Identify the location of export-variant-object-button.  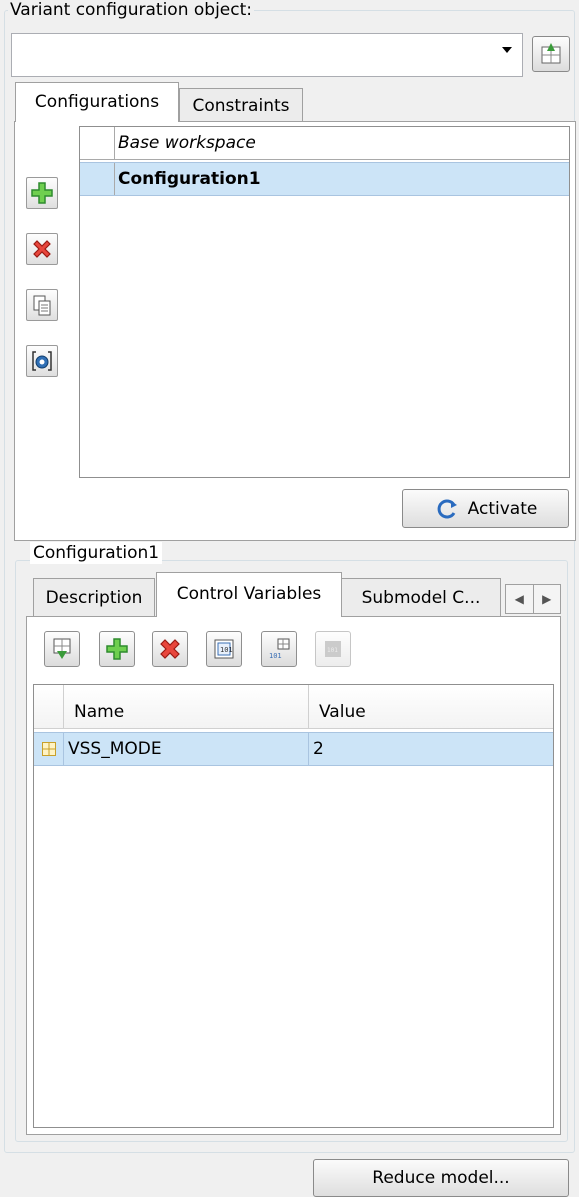
(551, 54).